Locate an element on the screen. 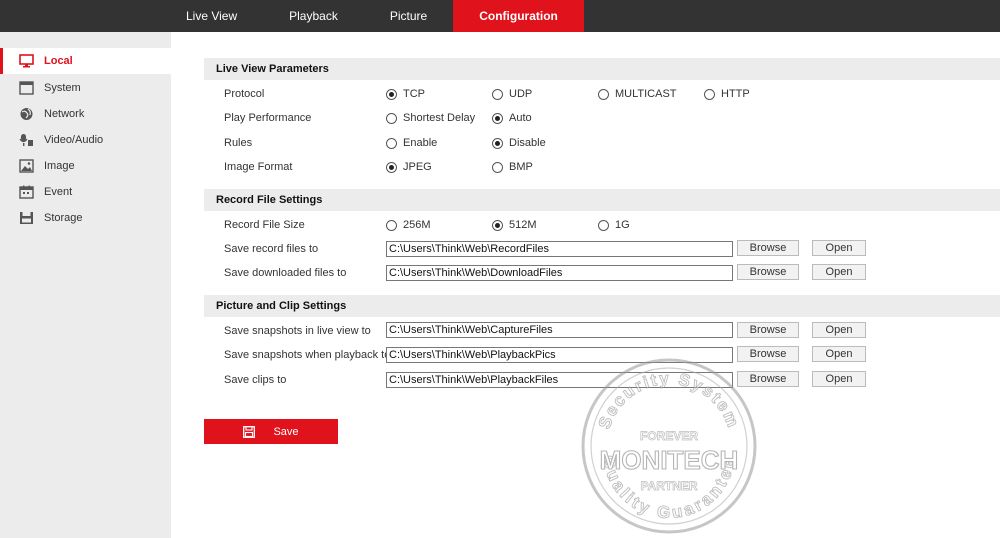 Image resolution: width=1000 pixels, height=538 pixels. globe-icon is located at coordinates (26, 114).